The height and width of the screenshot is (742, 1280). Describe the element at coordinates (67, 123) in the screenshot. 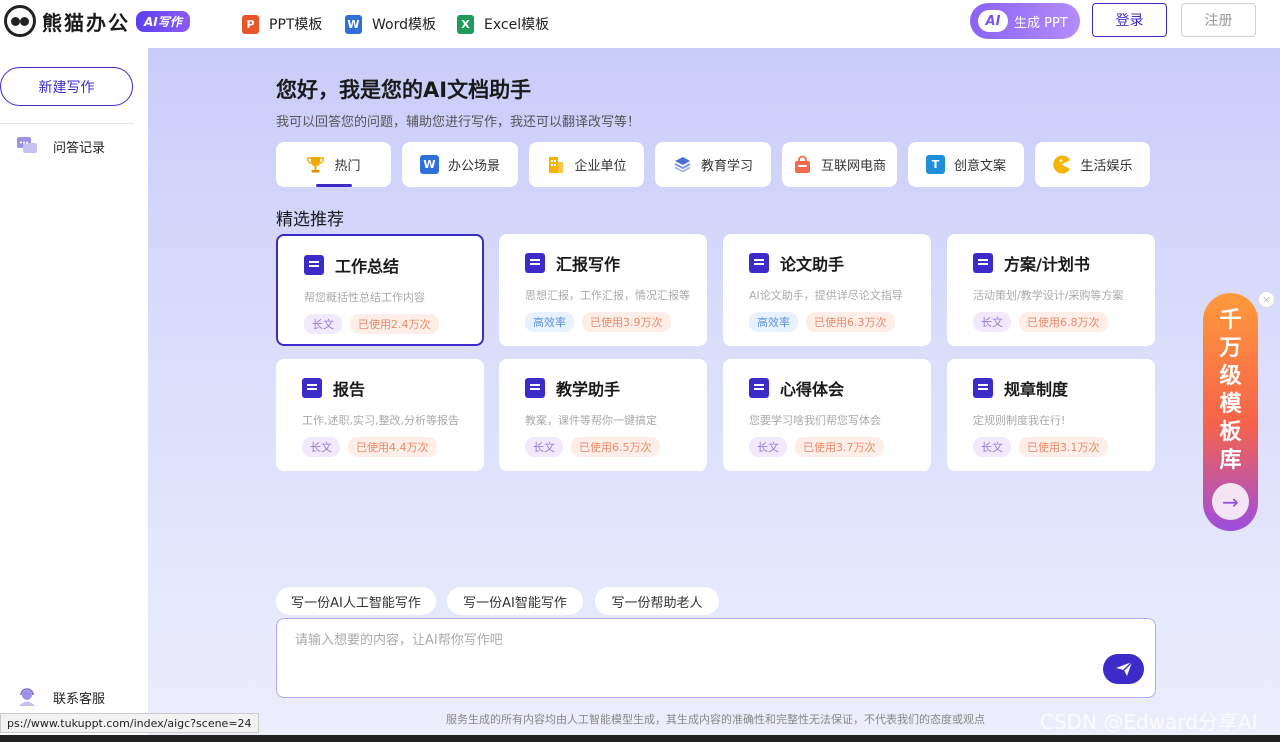

I see `sidebar-divider` at that location.